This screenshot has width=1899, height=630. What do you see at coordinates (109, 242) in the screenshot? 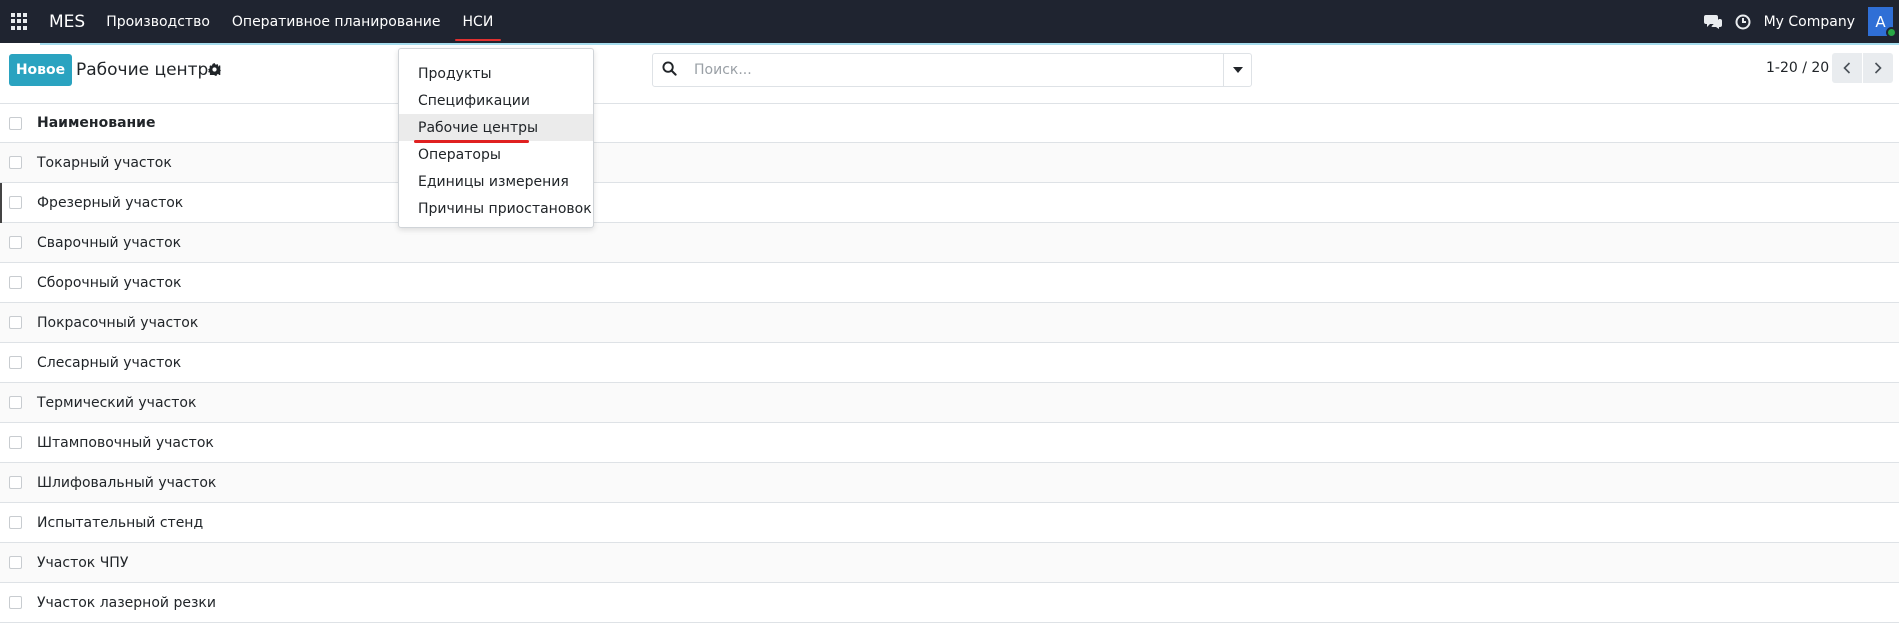
I see `row-name: Сварочный участок` at bounding box center [109, 242].